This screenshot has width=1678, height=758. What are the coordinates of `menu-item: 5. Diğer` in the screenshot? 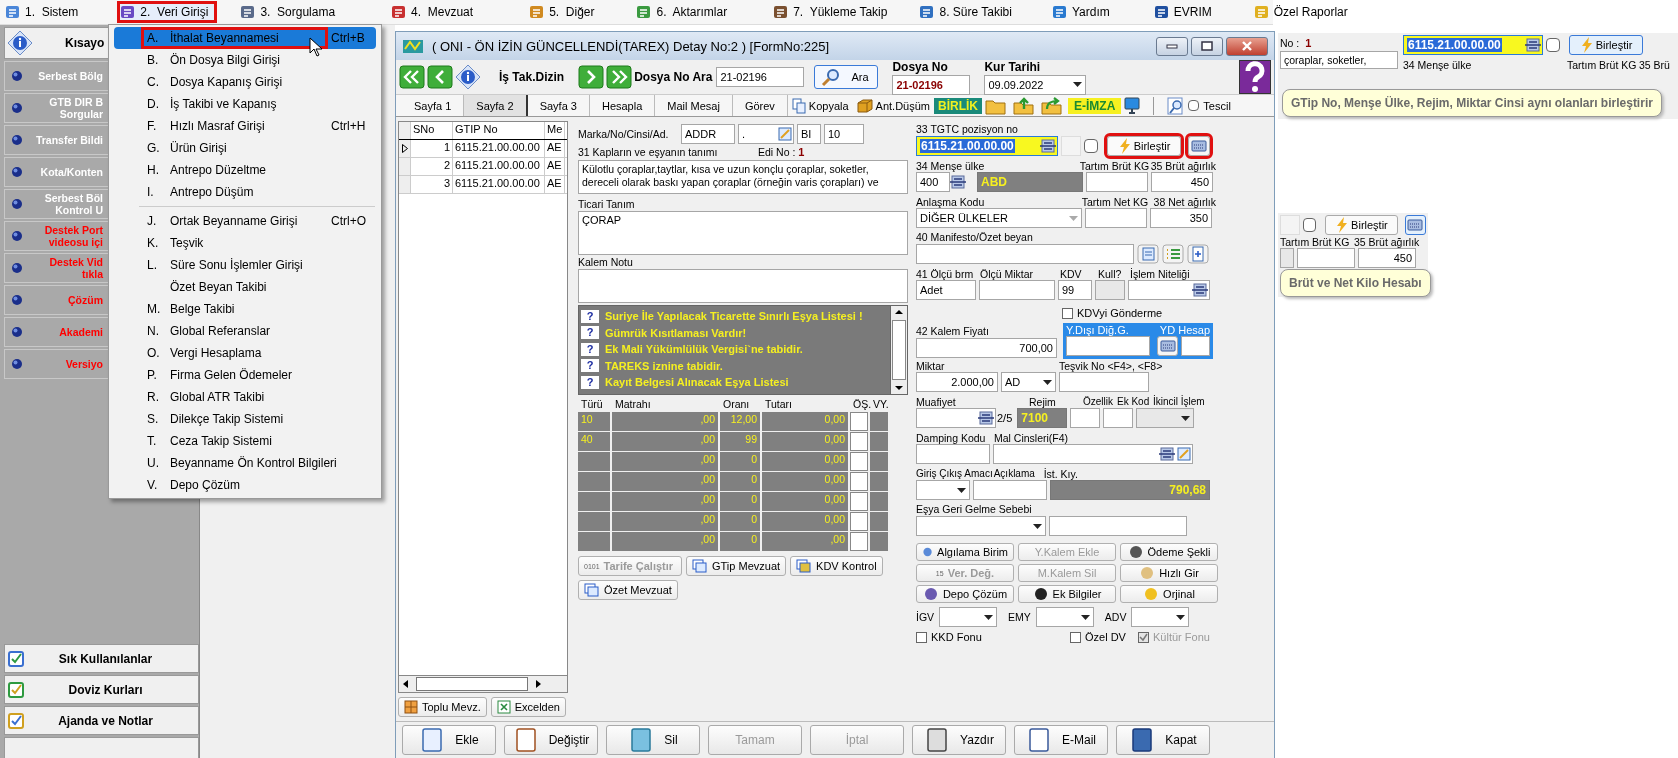 It's located at (565, 12).